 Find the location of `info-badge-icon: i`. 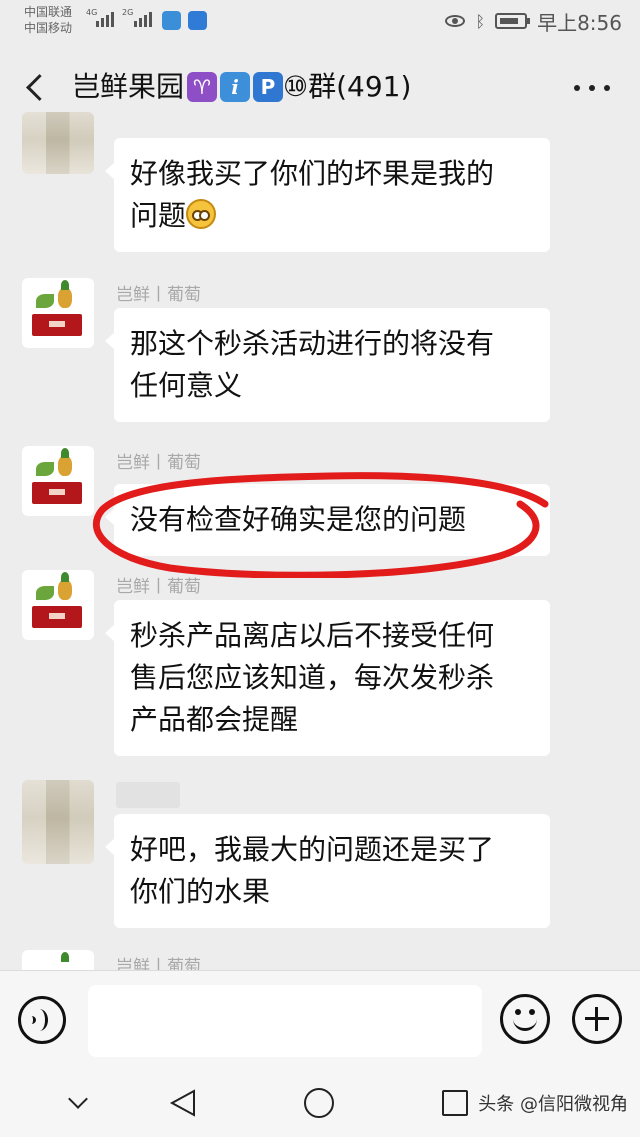

info-badge-icon: i is located at coordinates (235, 87).